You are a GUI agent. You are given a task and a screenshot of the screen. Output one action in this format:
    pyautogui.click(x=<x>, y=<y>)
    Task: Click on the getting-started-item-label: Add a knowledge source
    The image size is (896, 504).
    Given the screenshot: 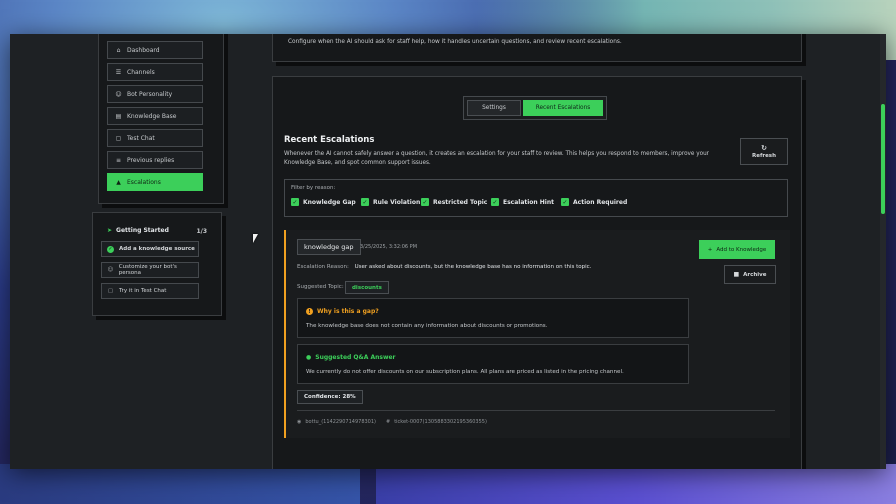 What is the action you would take?
    pyautogui.click(x=157, y=249)
    